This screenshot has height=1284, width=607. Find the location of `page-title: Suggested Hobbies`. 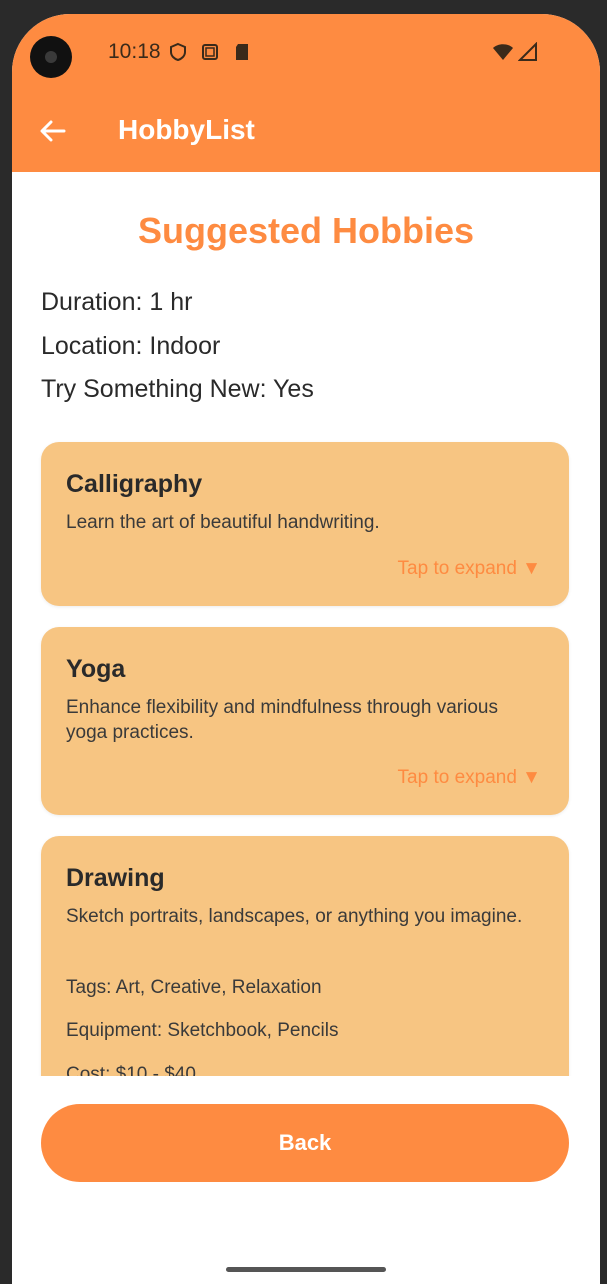

page-title: Suggested Hobbies is located at coordinates (306, 230).